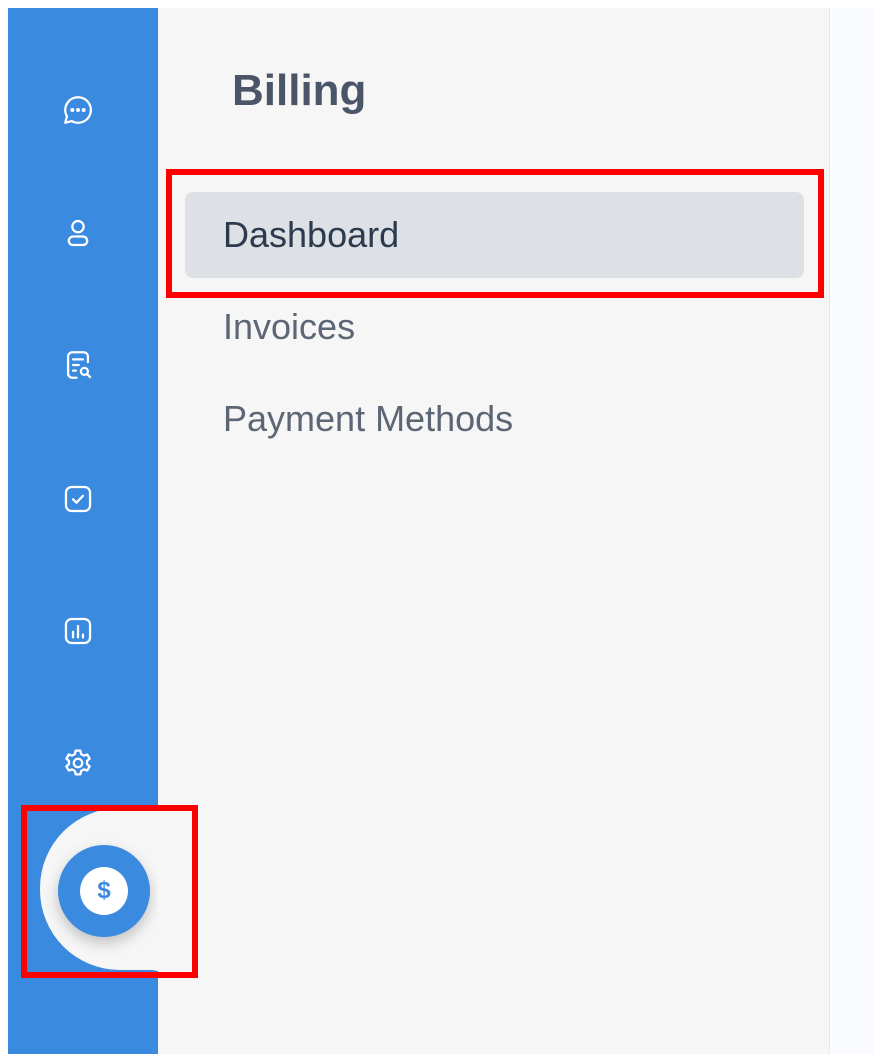  I want to click on nav-item-payment-methods: Payment Methods, so click(494, 419).